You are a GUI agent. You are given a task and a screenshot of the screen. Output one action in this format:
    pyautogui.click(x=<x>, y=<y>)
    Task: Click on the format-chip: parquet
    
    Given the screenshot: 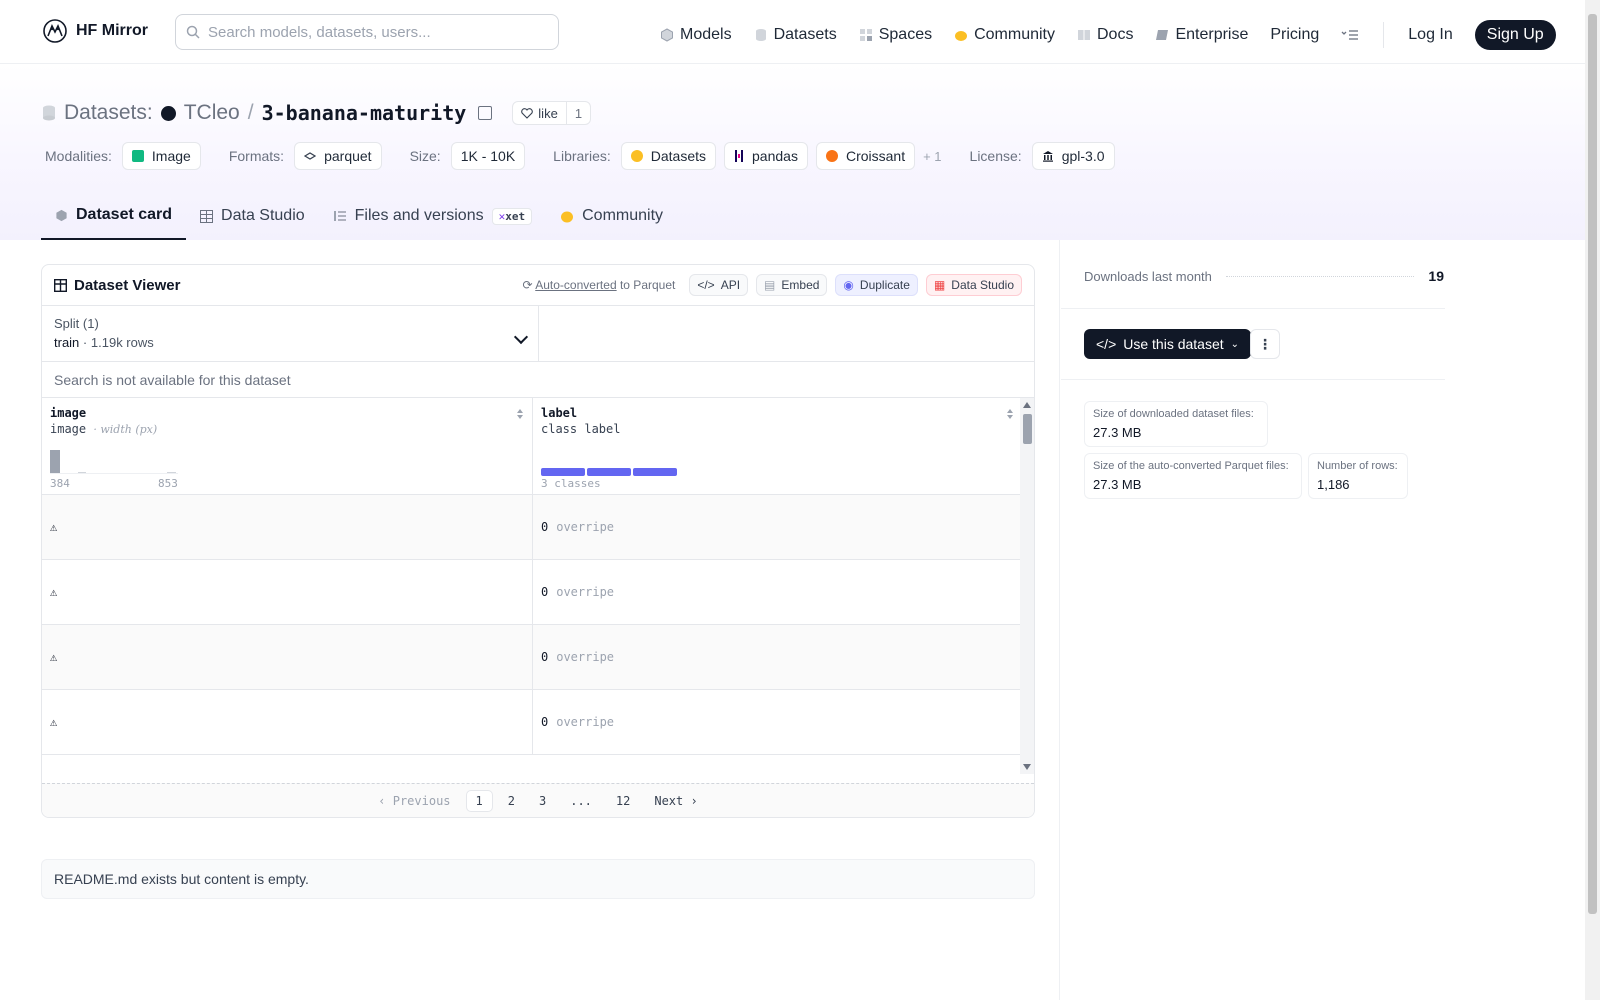 What is the action you would take?
    pyautogui.click(x=338, y=156)
    